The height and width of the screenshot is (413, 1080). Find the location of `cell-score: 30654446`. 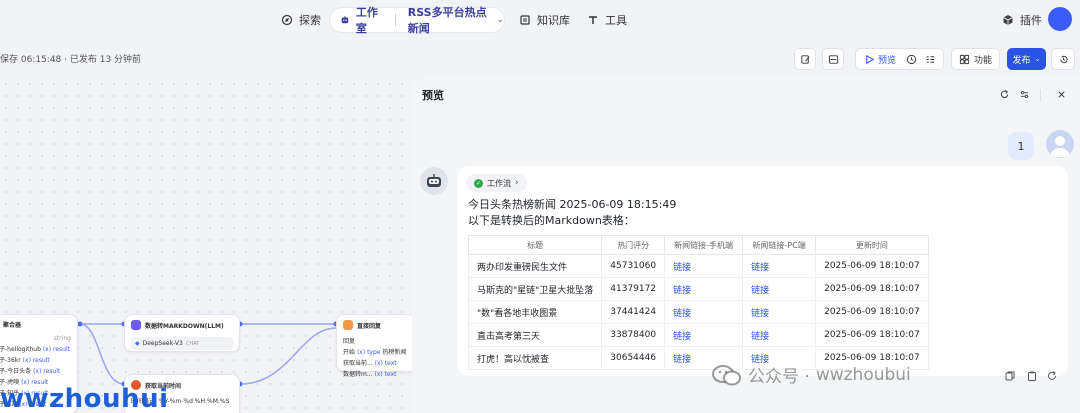

cell-score: 30654446 is located at coordinates (633, 358).